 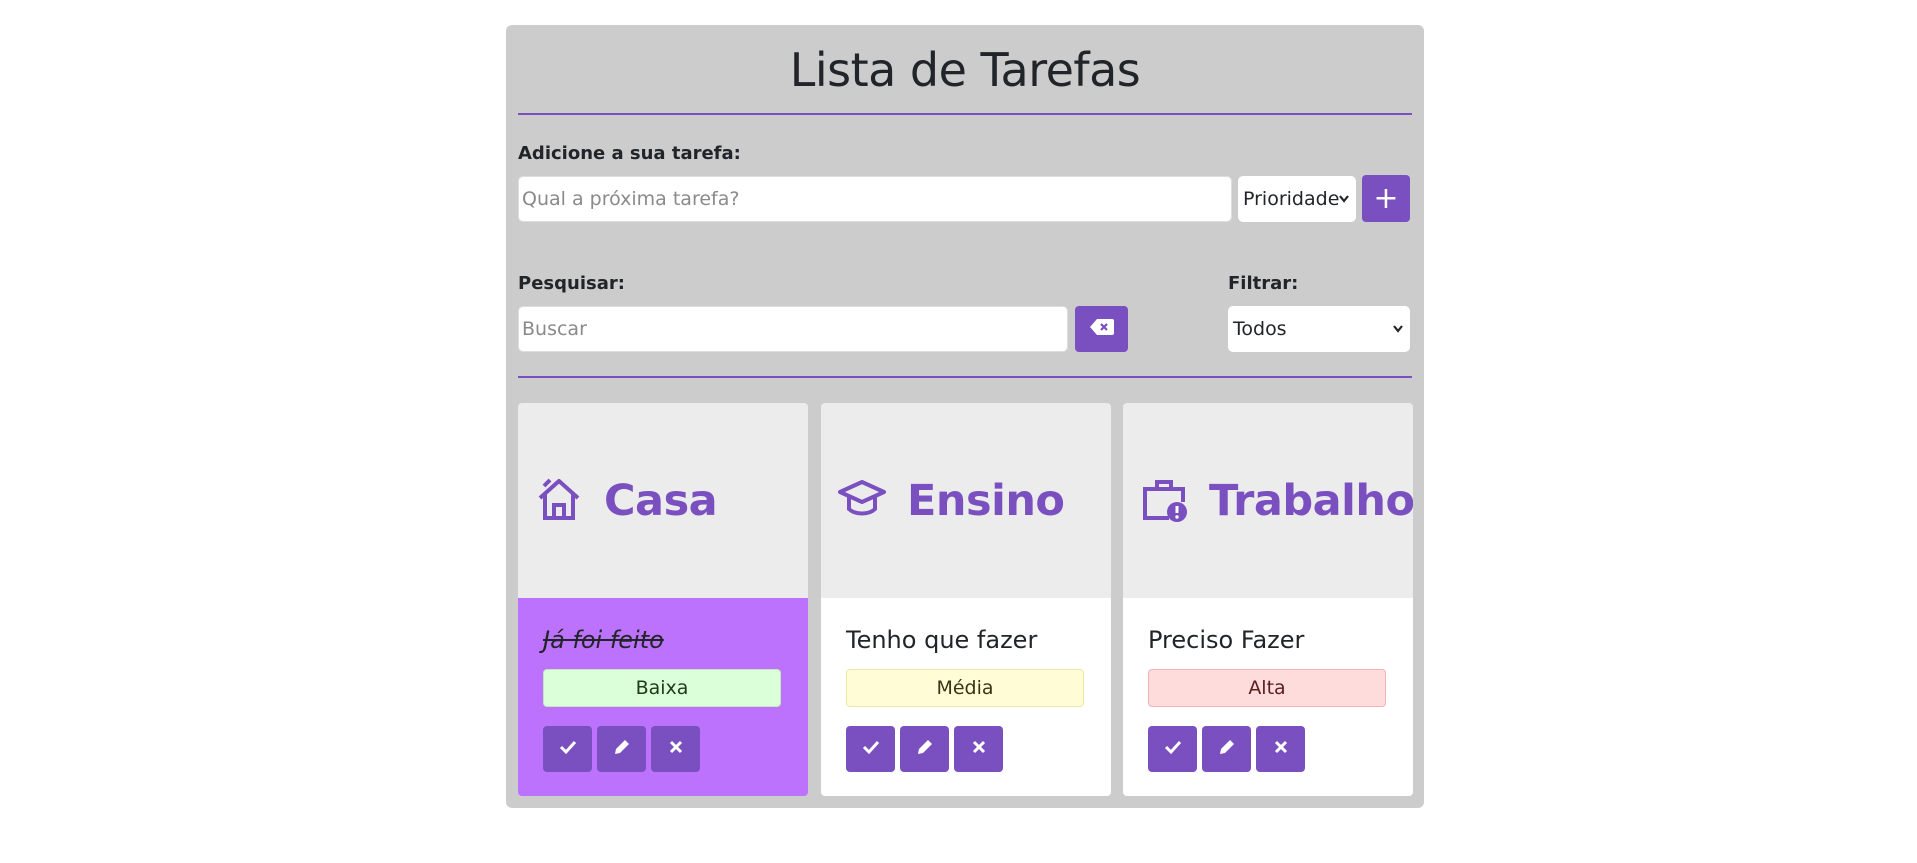 I want to click on task-card: Preciso Fazer Alta, so click(x=1268, y=697).